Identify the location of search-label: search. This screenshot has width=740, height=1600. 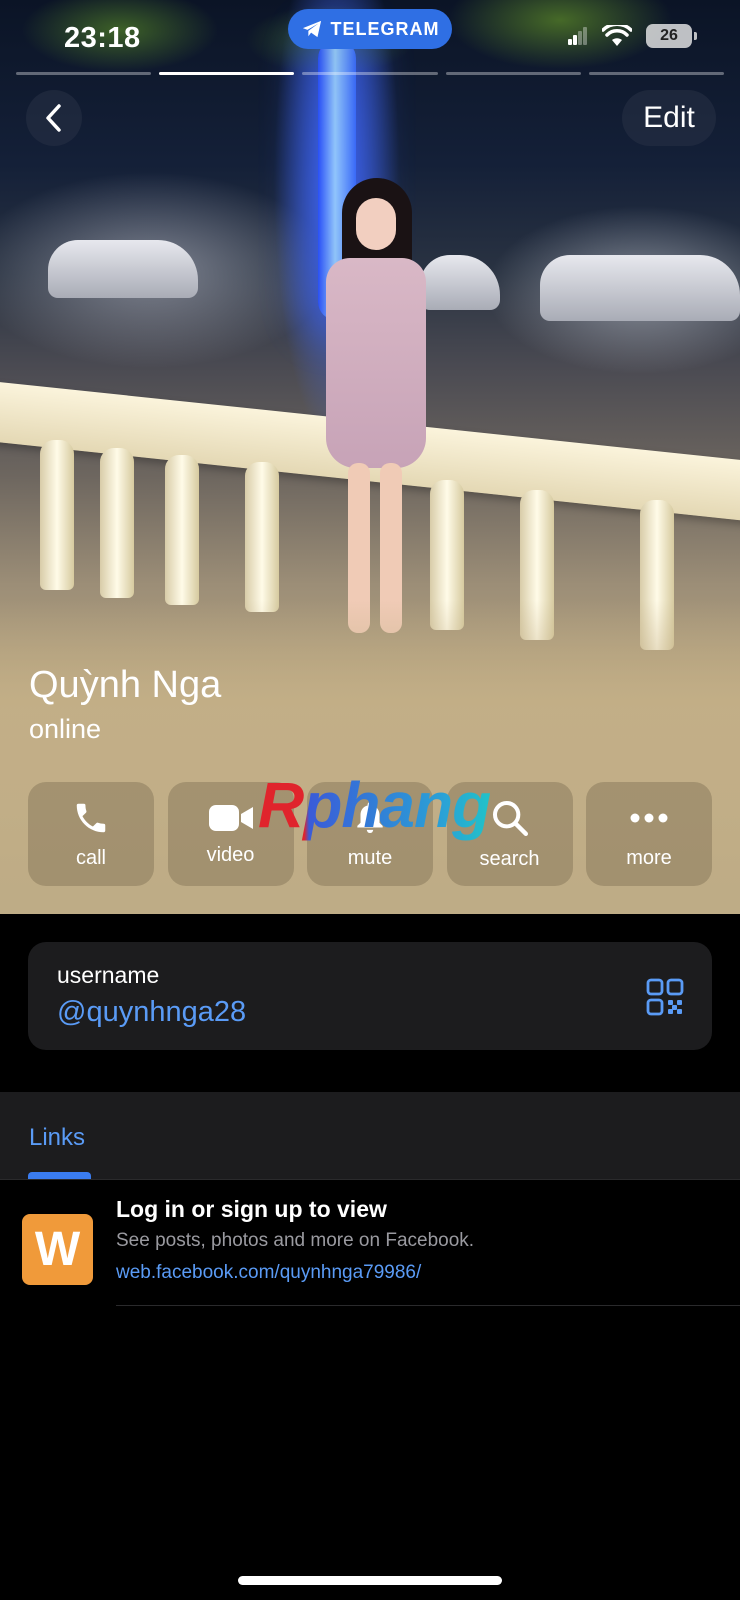
(509, 858).